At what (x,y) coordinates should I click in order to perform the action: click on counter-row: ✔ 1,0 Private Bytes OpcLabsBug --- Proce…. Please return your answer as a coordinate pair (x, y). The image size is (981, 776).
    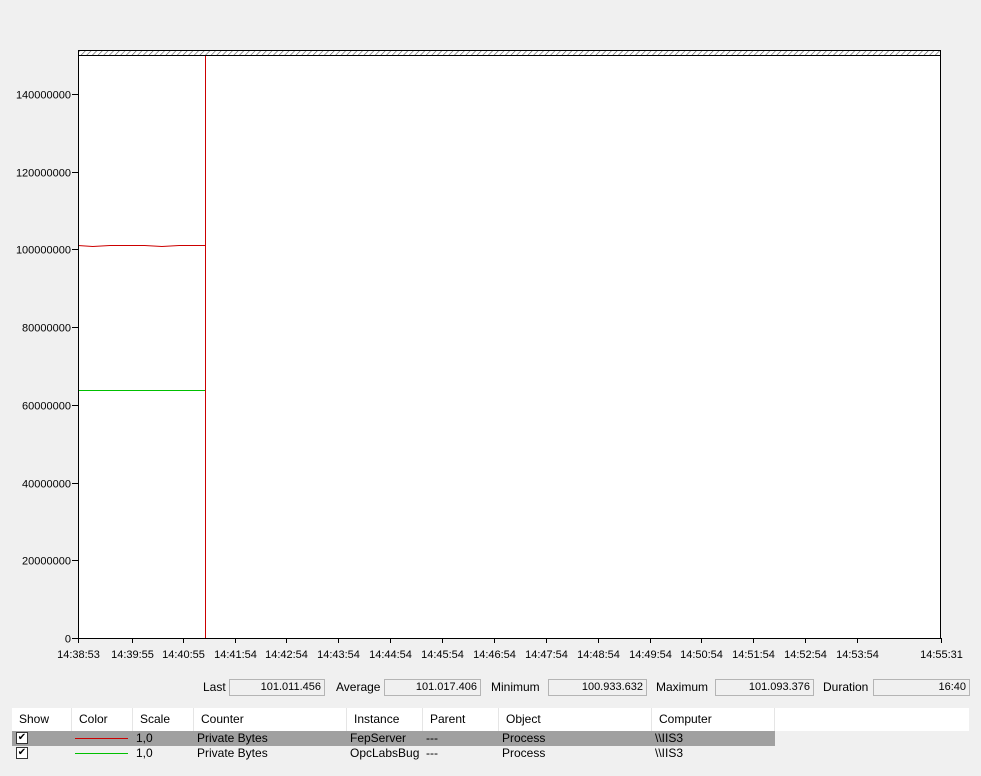
    Looking at the image, I should click on (393, 753).